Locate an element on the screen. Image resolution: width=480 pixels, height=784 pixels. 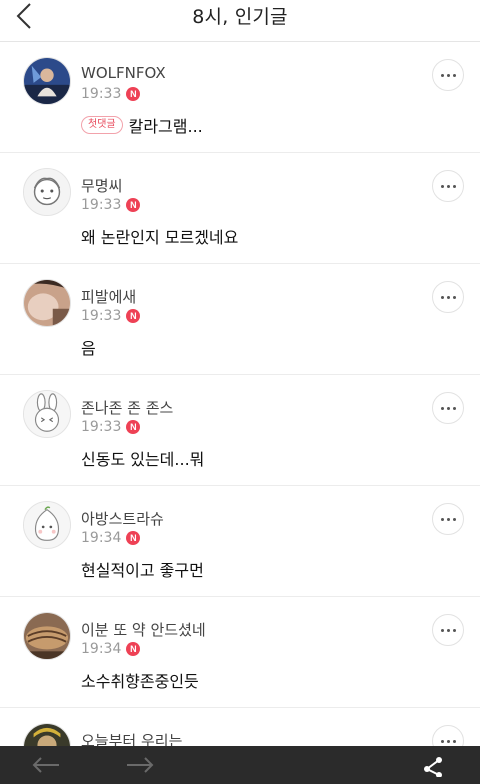
browser-back-button is located at coordinates (46, 765).